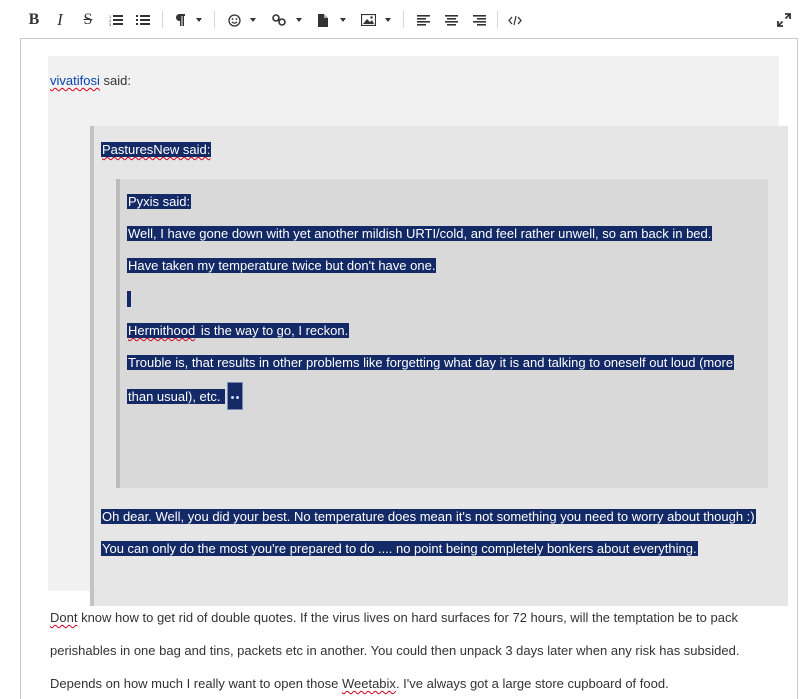 Image resolution: width=811 pixels, height=699 pixels. I want to click on align-left-button, so click(423, 20).